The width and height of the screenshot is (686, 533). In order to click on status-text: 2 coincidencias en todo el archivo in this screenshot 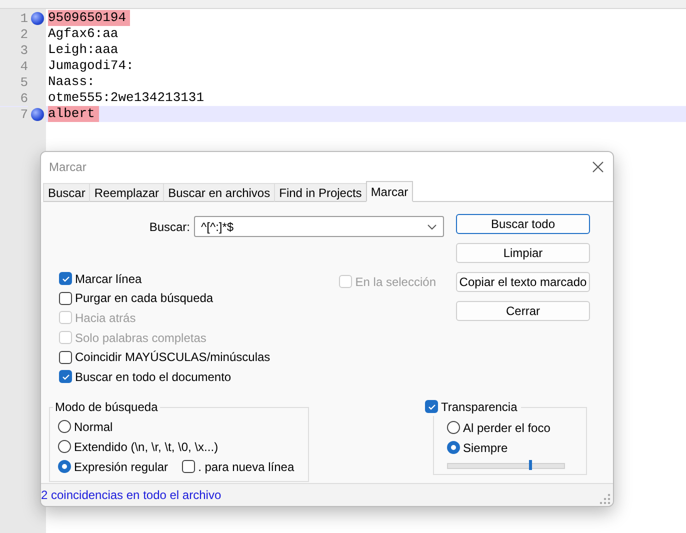, I will do `click(131, 495)`.